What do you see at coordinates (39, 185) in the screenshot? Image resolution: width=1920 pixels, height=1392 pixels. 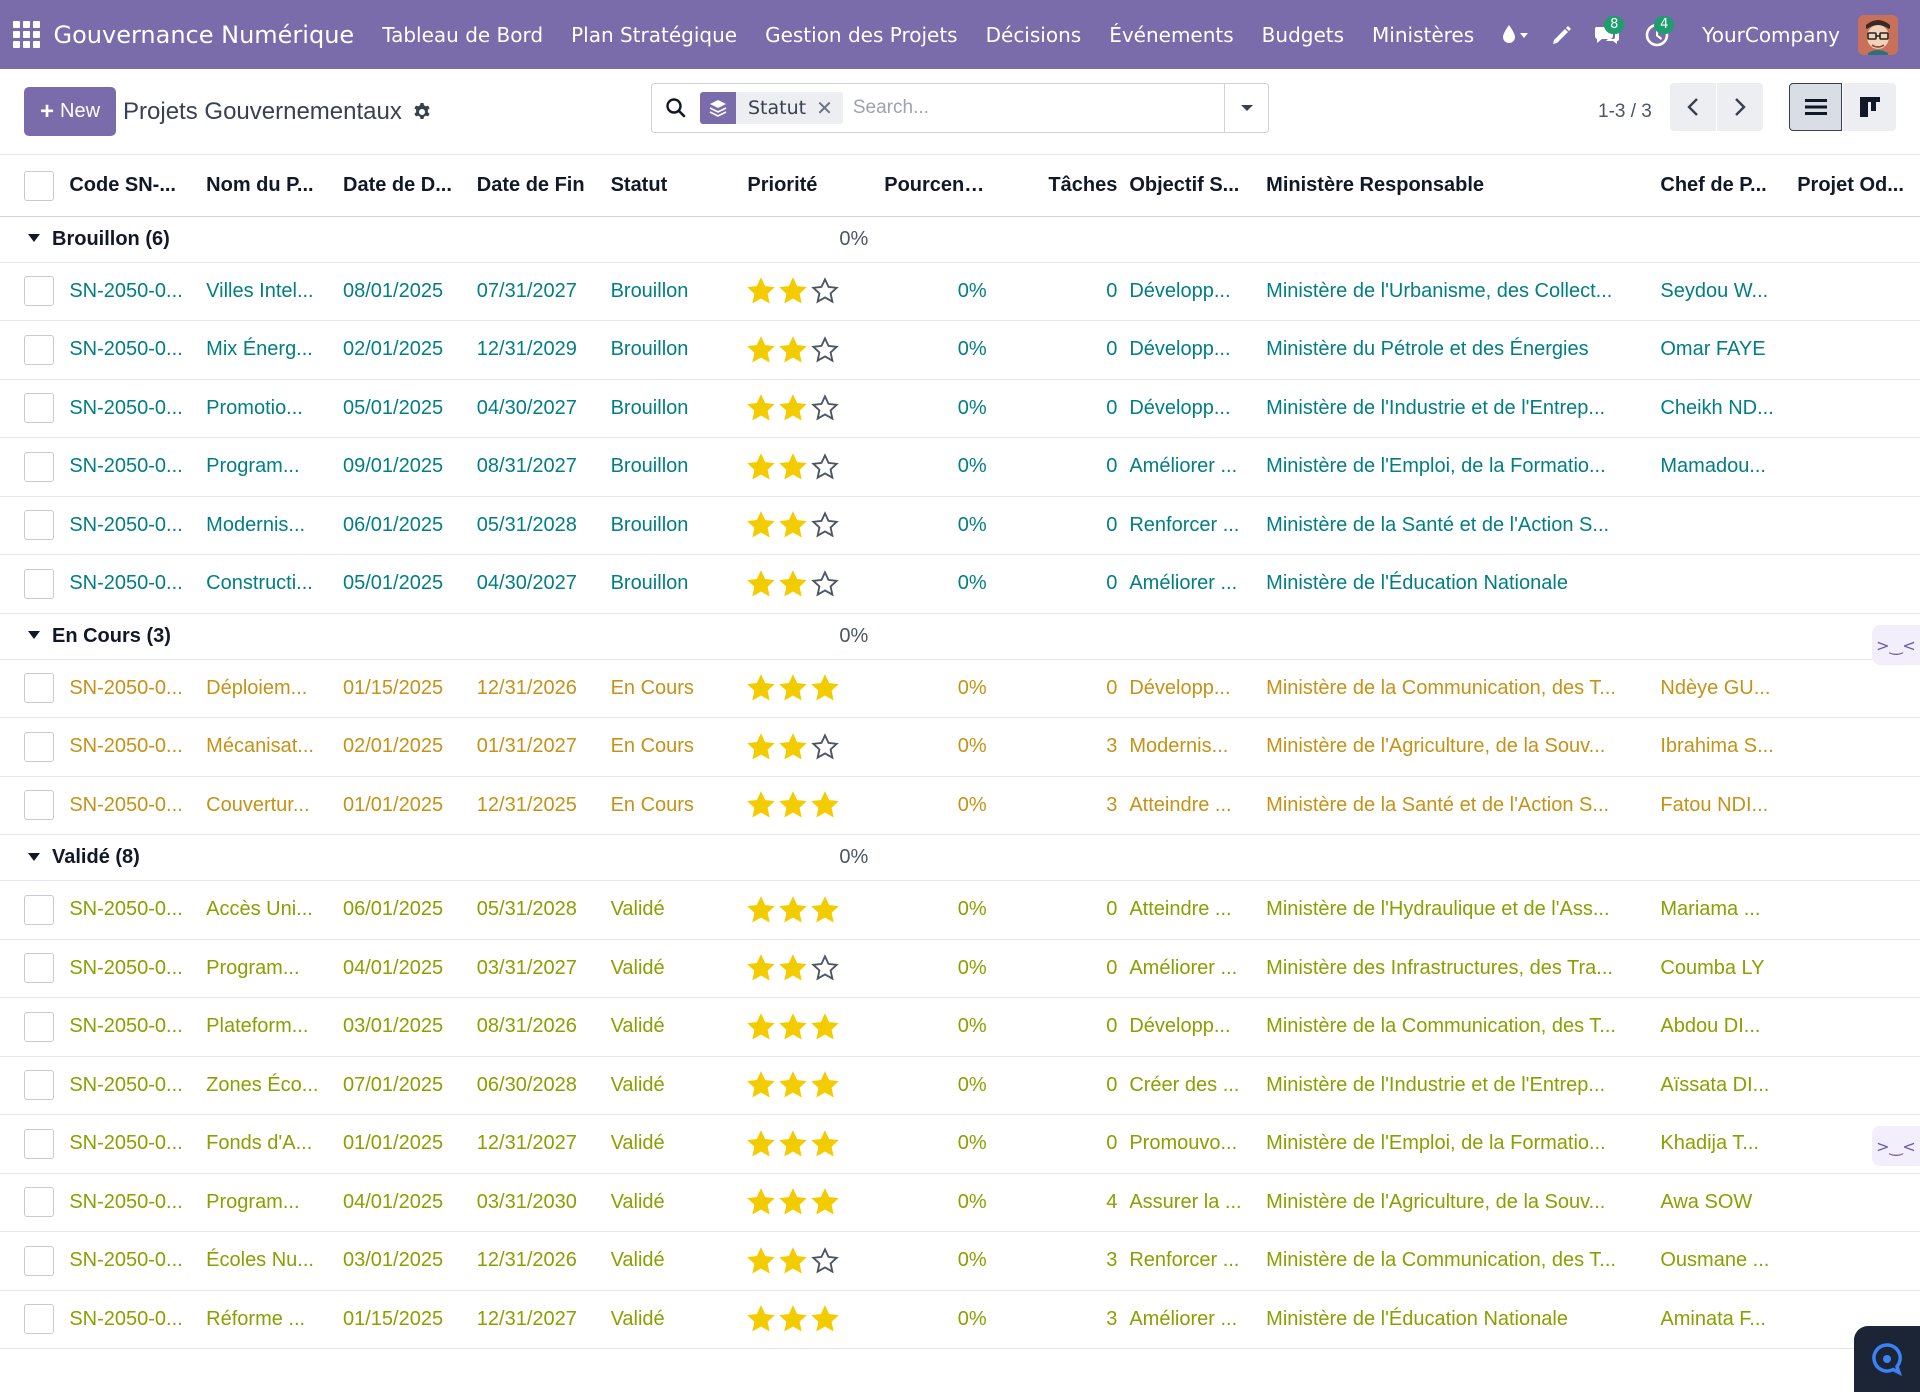 I see `select-all-checkbox` at bounding box center [39, 185].